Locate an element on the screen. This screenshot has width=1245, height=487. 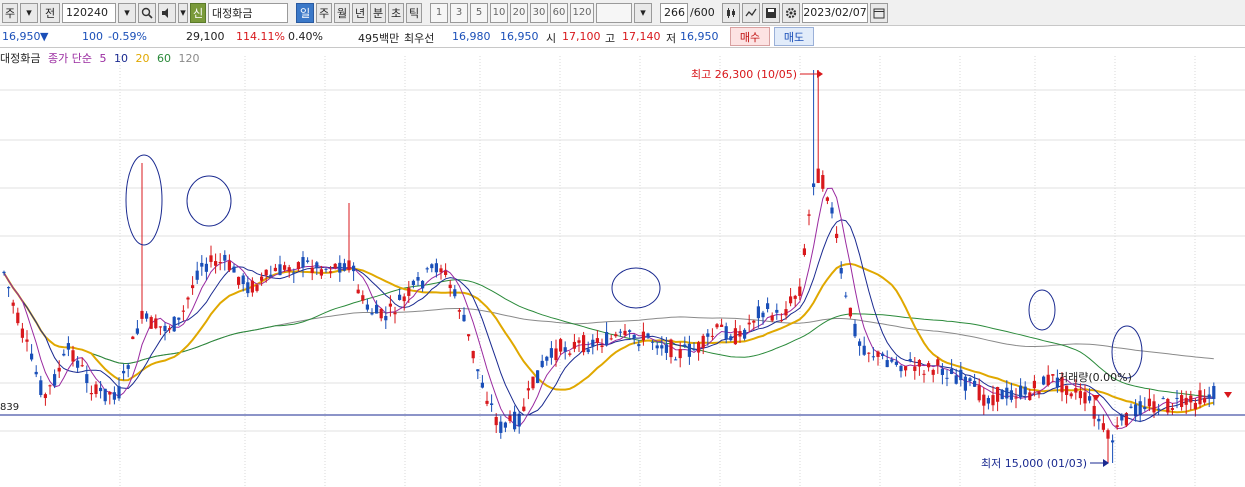
legend-ma5: 5 is located at coordinates (103, 58).